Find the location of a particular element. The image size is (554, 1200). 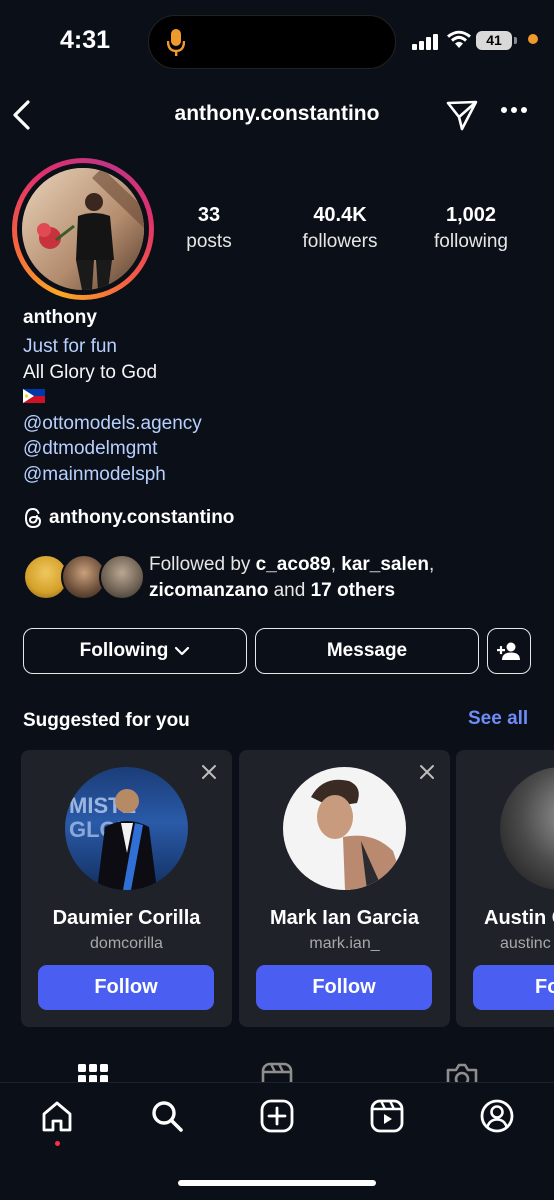

create-post-icon is located at coordinates (277, 1116).